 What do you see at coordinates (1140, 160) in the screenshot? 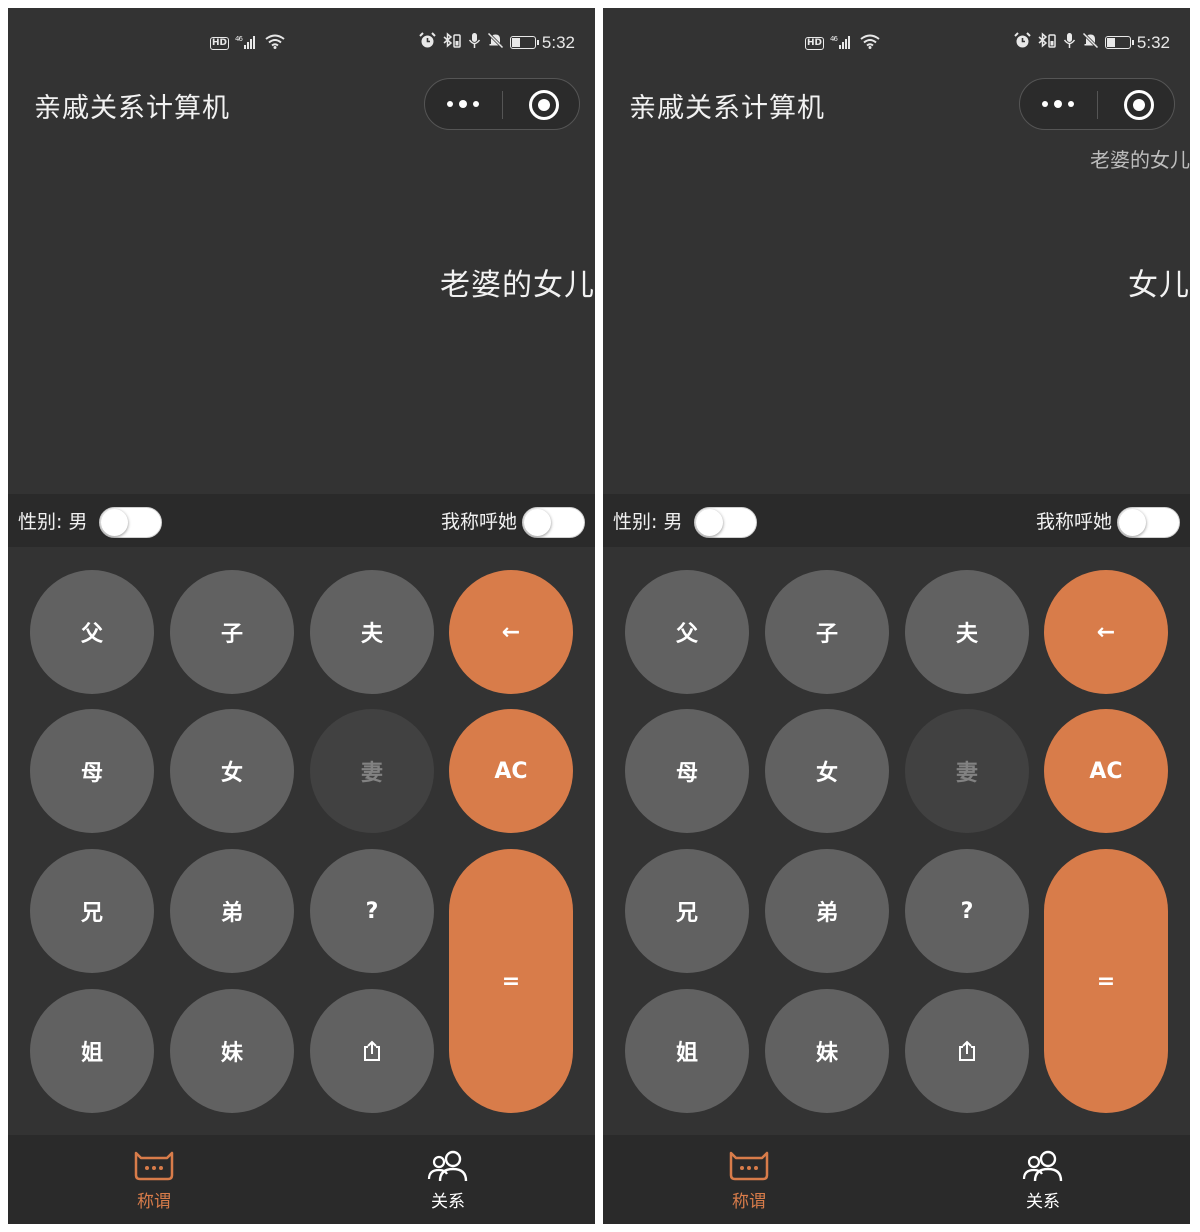
I see `history-expression: 老婆的女儿` at bounding box center [1140, 160].